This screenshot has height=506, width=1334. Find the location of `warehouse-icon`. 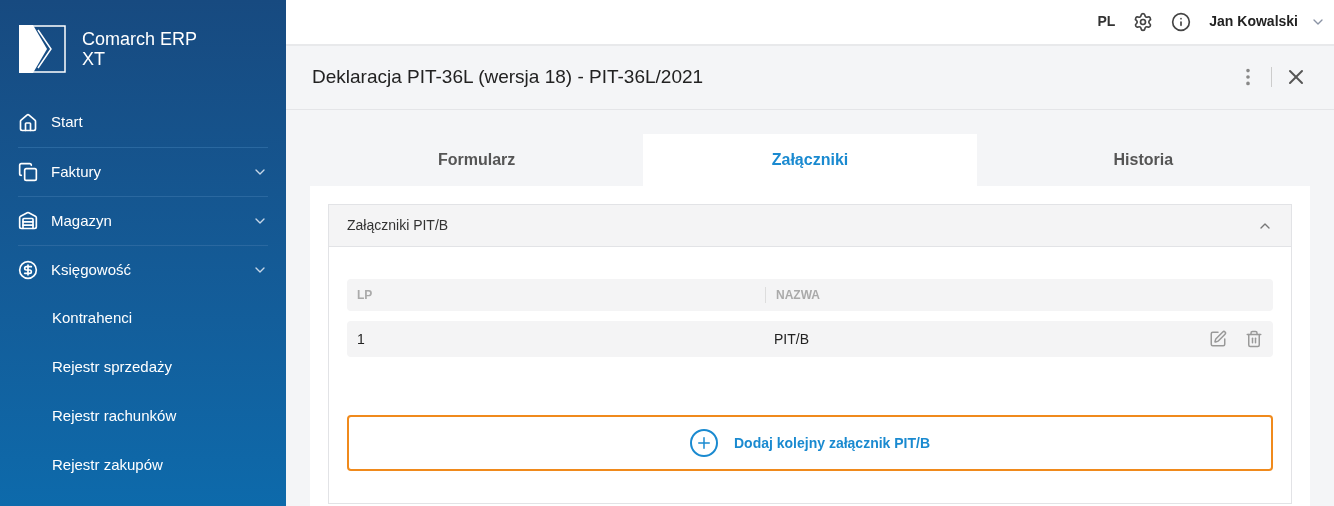

warehouse-icon is located at coordinates (28, 221).